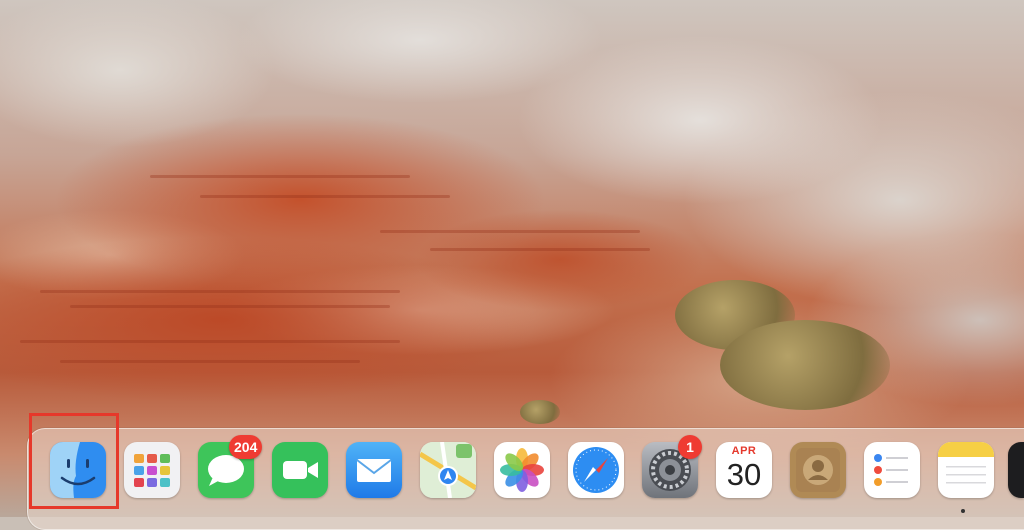 The height and width of the screenshot is (530, 1024). I want to click on photos-icon, so click(522, 470).